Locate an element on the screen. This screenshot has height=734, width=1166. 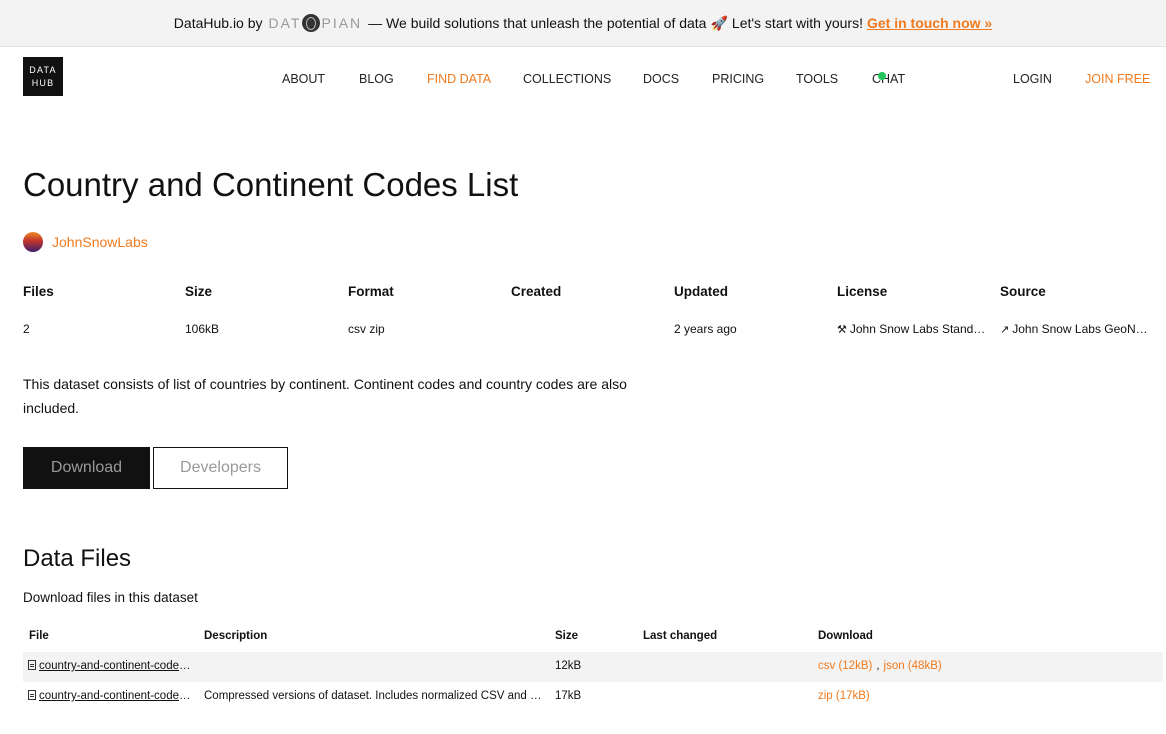
file-name: country-and-continent-codes-list_zip is located at coordinates (116, 696).